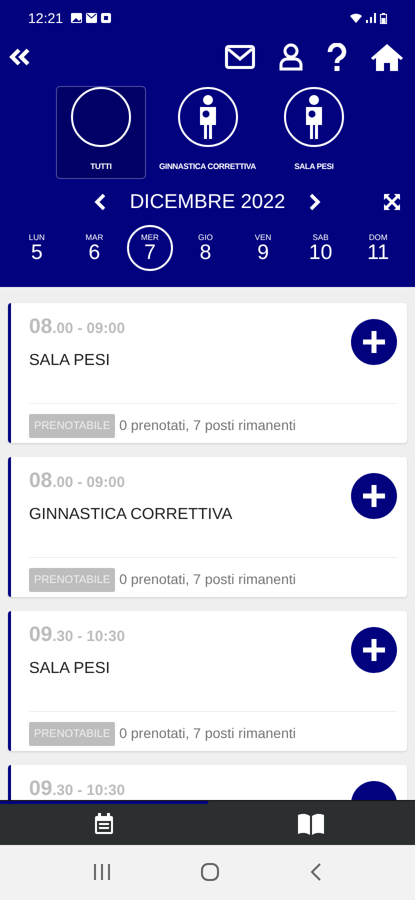 The height and width of the screenshot is (900, 415). I want to click on calendar-icon, so click(104, 824).